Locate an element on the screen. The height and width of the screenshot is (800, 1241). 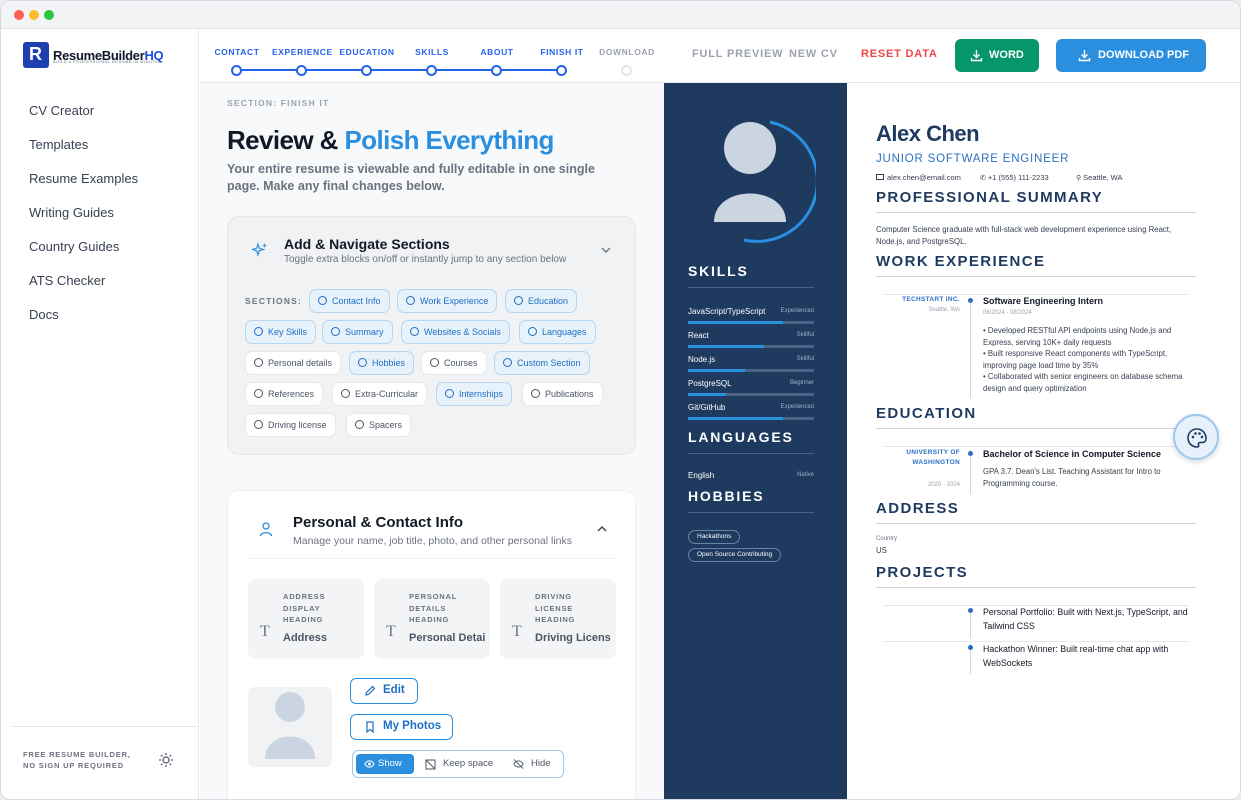
education-degree: Bachelor of Science in Computer Science is located at coordinates (1072, 454).